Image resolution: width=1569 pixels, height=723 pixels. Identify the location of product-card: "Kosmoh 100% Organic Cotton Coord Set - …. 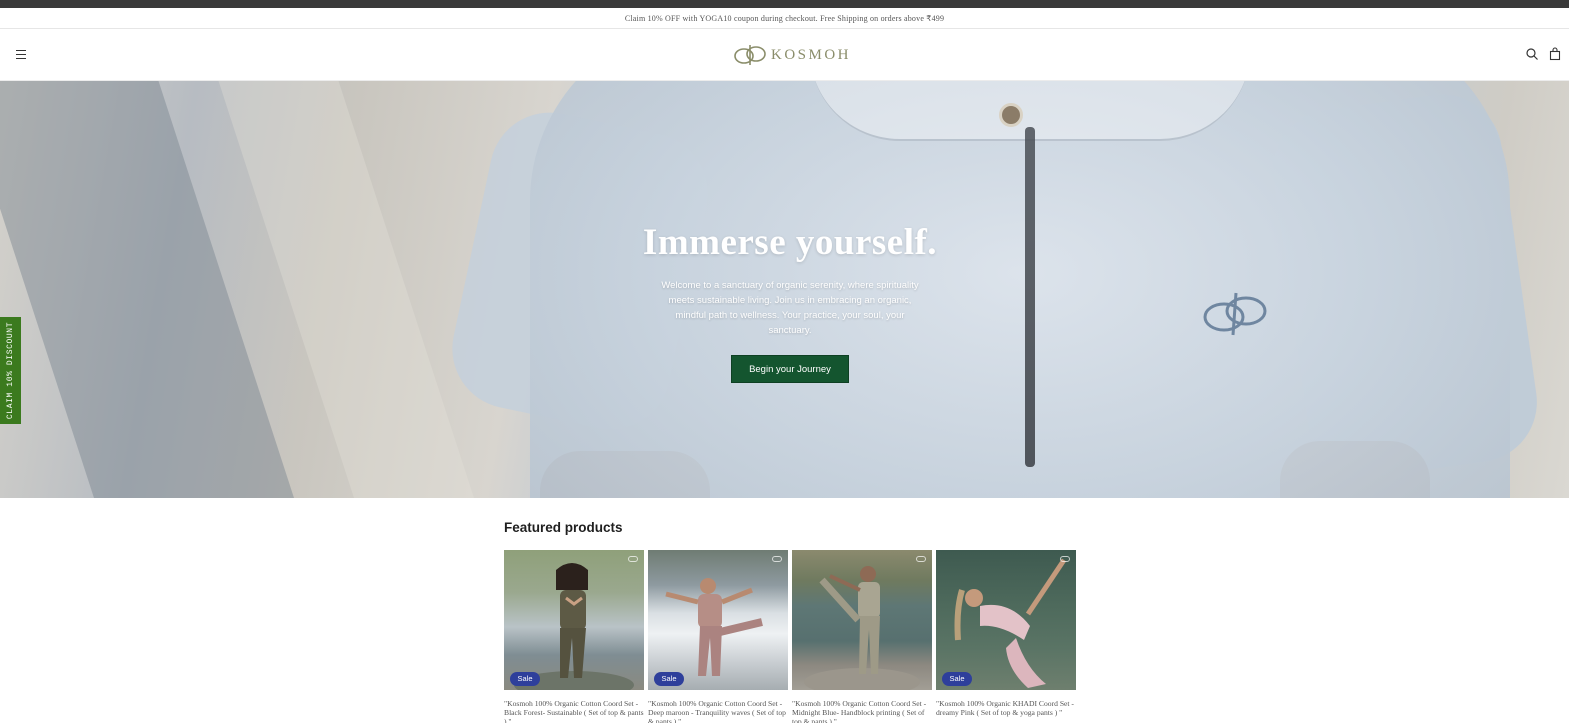
(862, 636).